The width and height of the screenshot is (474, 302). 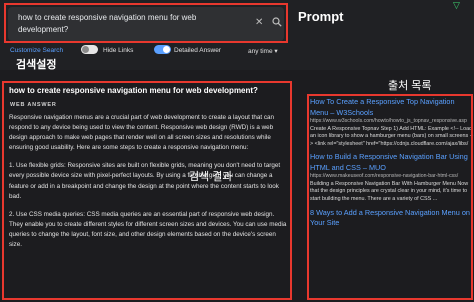 What do you see at coordinates (89, 49) in the screenshot?
I see `hide-links-toggle` at bounding box center [89, 49].